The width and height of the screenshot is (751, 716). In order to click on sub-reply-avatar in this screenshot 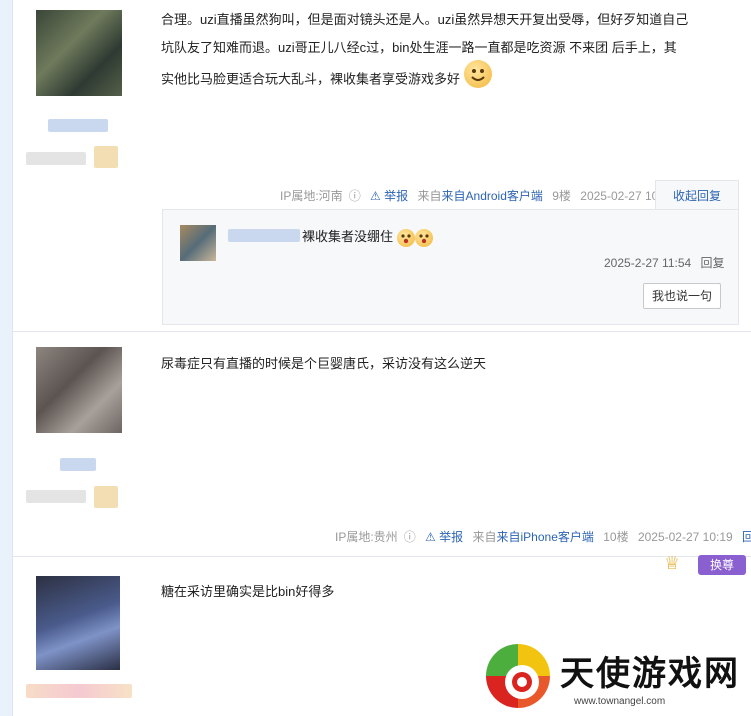, I will do `click(198, 243)`.